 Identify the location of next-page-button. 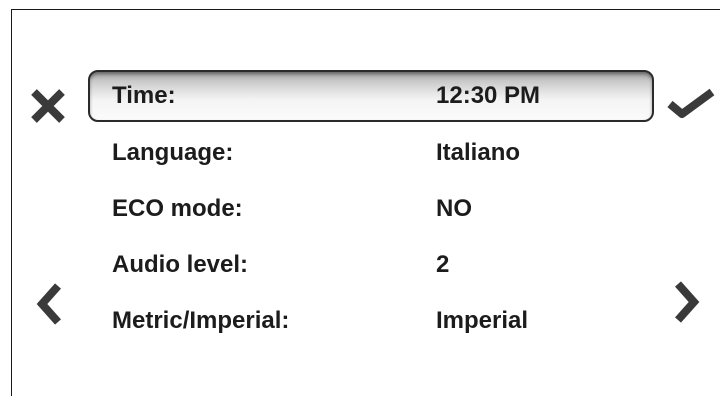
(687, 302).